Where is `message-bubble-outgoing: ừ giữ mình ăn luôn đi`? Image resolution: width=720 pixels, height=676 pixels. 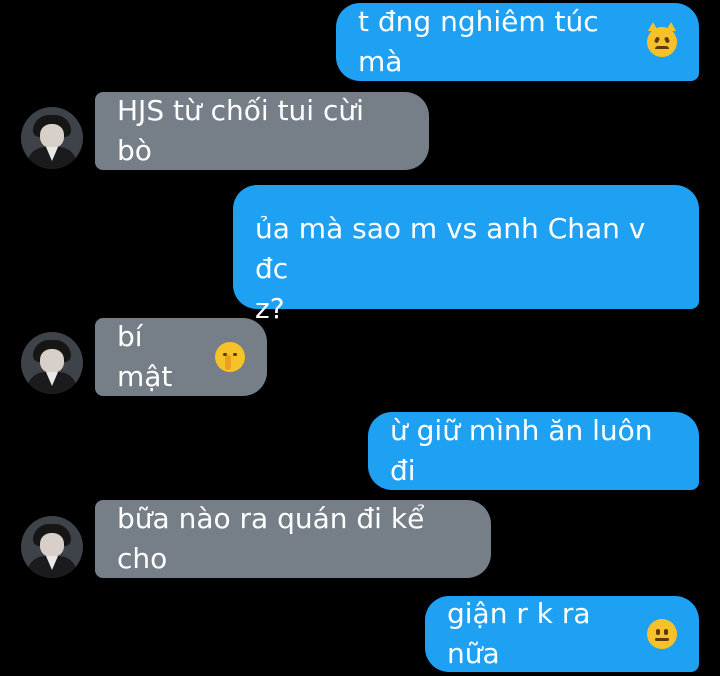
message-bubble-outgoing: ừ giữ mình ăn luôn đi is located at coordinates (533, 451).